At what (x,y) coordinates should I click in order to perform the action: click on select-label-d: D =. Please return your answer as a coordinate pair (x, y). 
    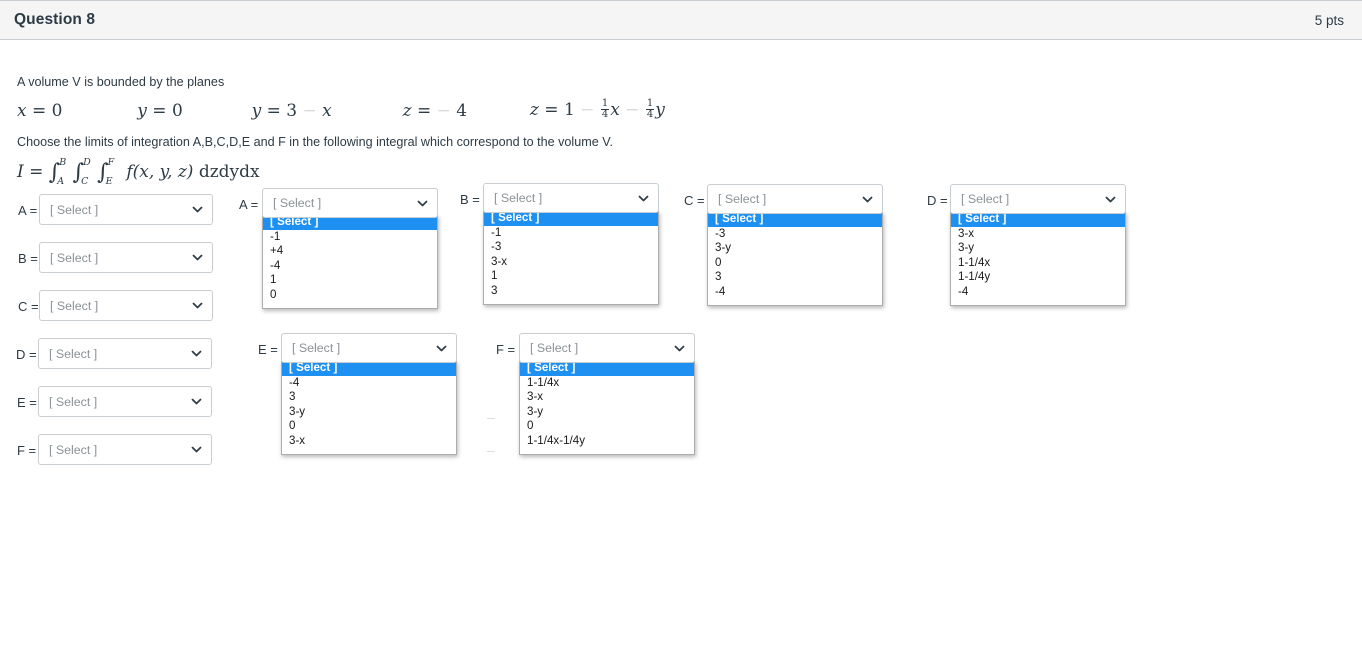
    Looking at the image, I should click on (26, 354).